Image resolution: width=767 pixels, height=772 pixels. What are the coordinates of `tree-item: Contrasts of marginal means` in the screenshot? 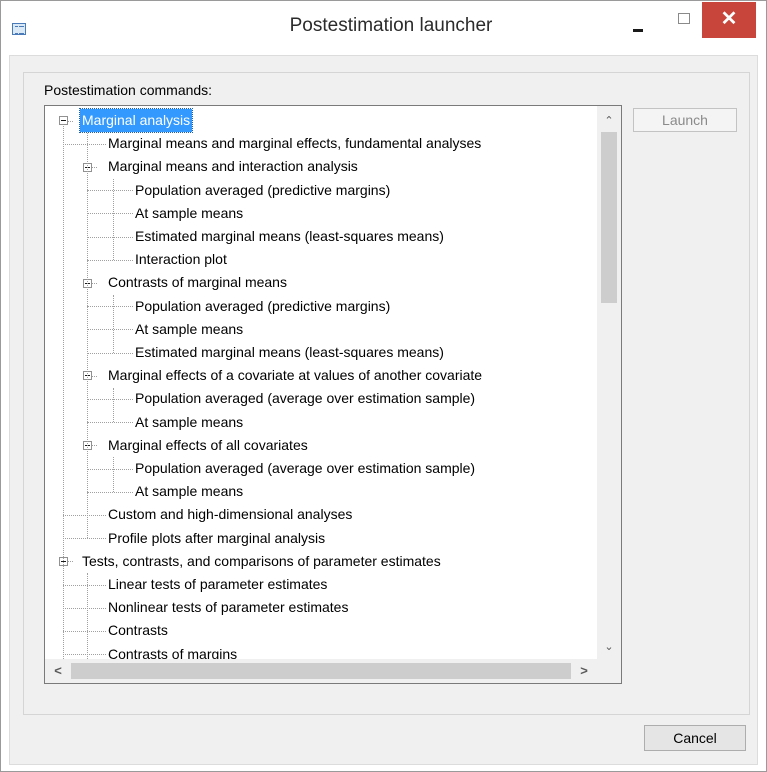 It's located at (197, 282).